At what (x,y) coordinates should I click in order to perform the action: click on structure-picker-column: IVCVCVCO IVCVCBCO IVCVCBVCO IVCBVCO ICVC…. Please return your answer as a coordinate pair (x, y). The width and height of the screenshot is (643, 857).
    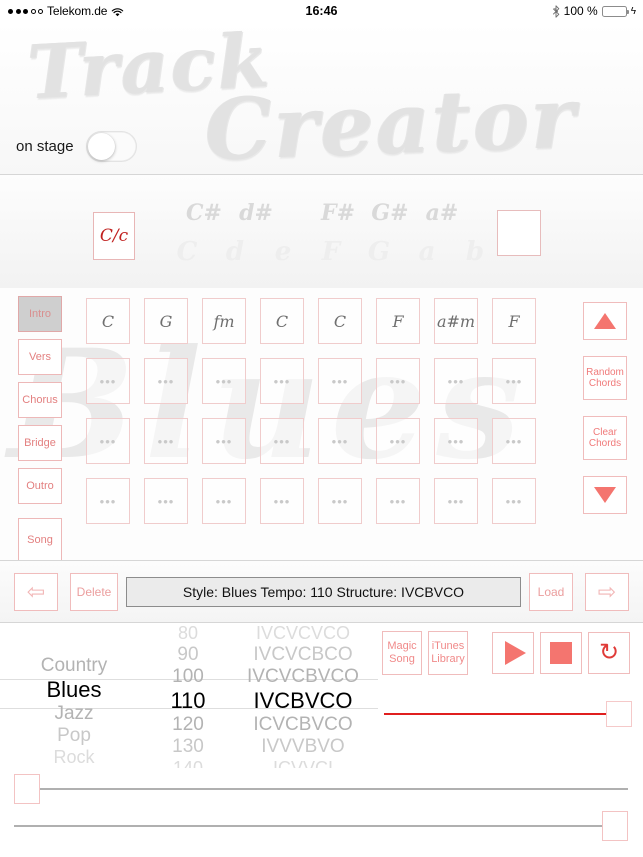
    Looking at the image, I should click on (303, 695).